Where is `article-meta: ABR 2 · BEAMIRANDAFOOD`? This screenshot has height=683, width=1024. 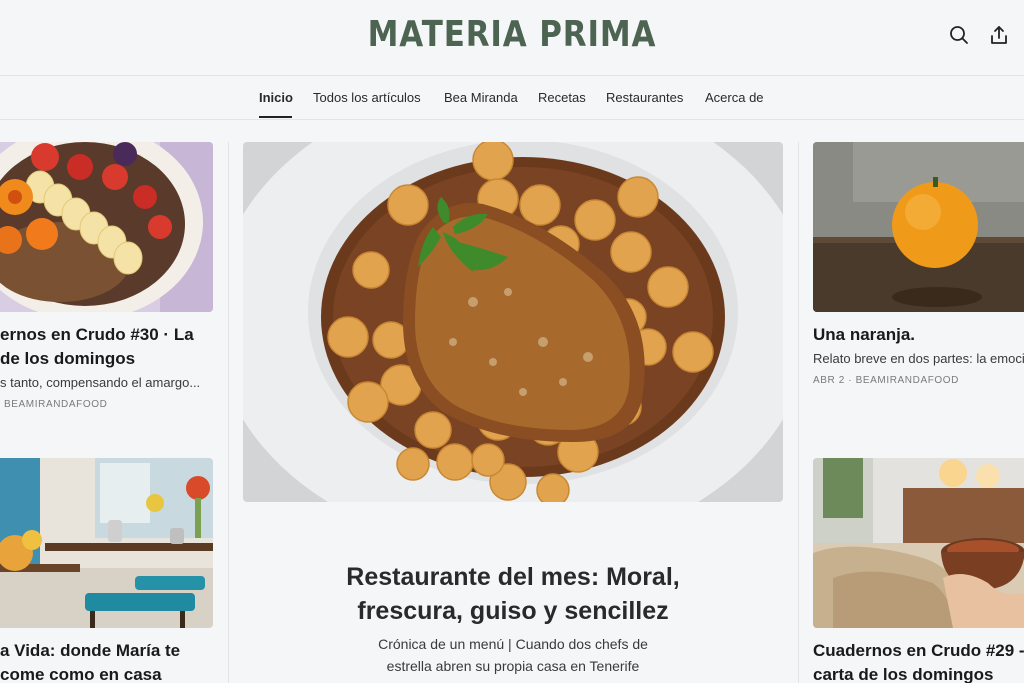 article-meta: ABR 2 · BEAMIRANDAFOOD is located at coordinates (886, 380).